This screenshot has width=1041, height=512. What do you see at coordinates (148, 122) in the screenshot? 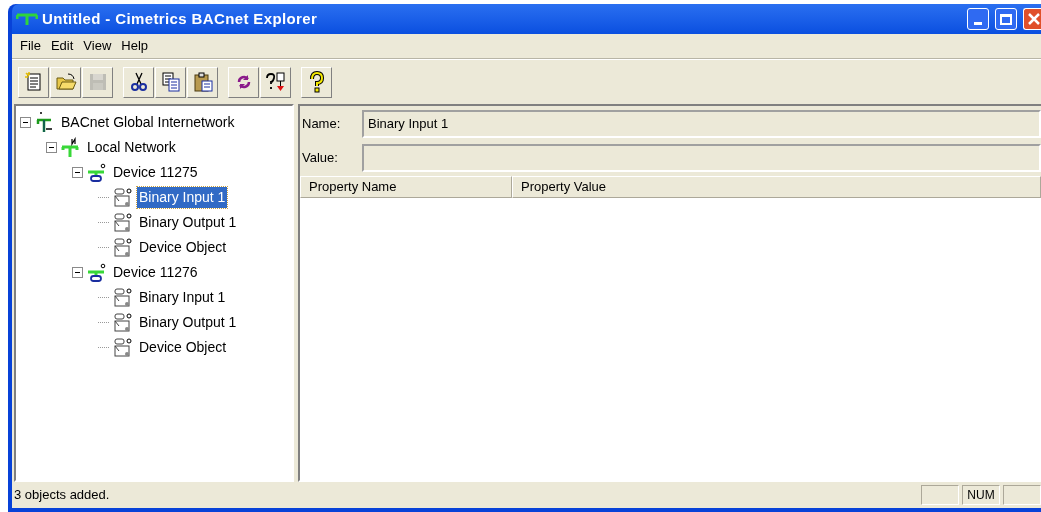
I see `tree-item: BACnet Global Internetwork` at bounding box center [148, 122].